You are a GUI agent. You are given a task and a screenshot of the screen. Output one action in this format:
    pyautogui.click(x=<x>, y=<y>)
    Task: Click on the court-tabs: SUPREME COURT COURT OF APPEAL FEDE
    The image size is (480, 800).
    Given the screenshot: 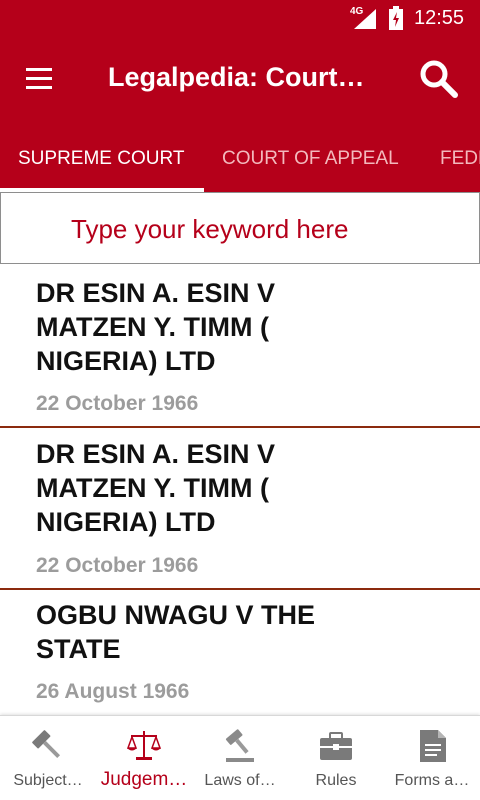 What is the action you would take?
    pyautogui.click(x=240, y=158)
    